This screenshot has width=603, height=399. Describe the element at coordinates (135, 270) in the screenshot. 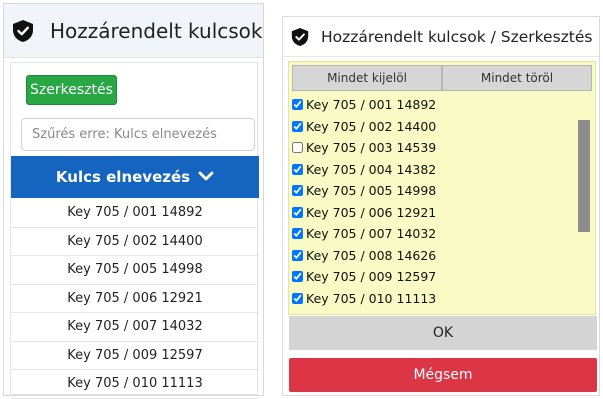

I see `list-item: Key 705 / 005 14998` at that location.